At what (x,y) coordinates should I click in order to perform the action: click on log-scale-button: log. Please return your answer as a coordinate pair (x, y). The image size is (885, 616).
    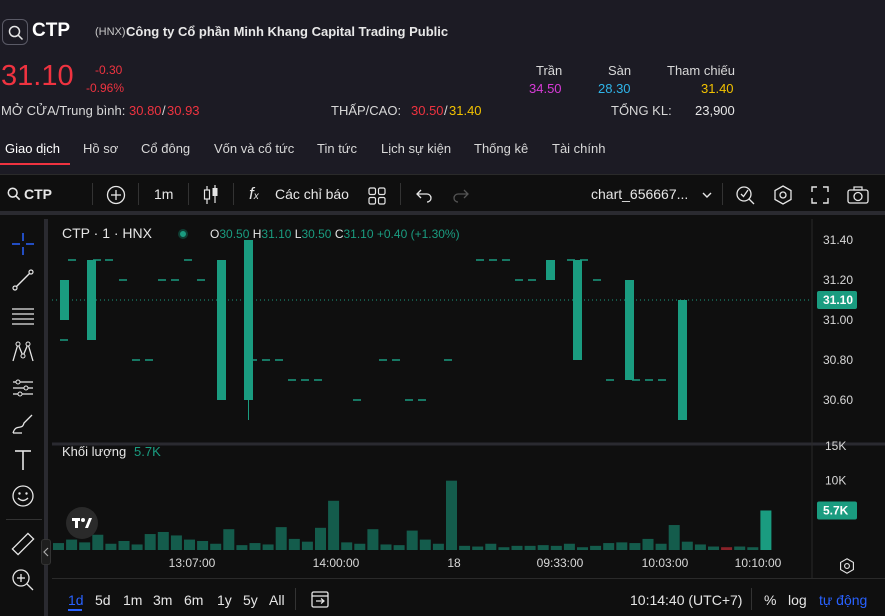
    Looking at the image, I should click on (797, 600).